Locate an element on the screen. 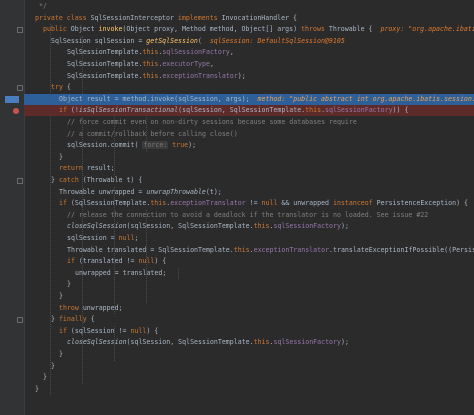 This screenshot has height=415, width=474. code-token: sqlSession = is located at coordinates (93, 238).